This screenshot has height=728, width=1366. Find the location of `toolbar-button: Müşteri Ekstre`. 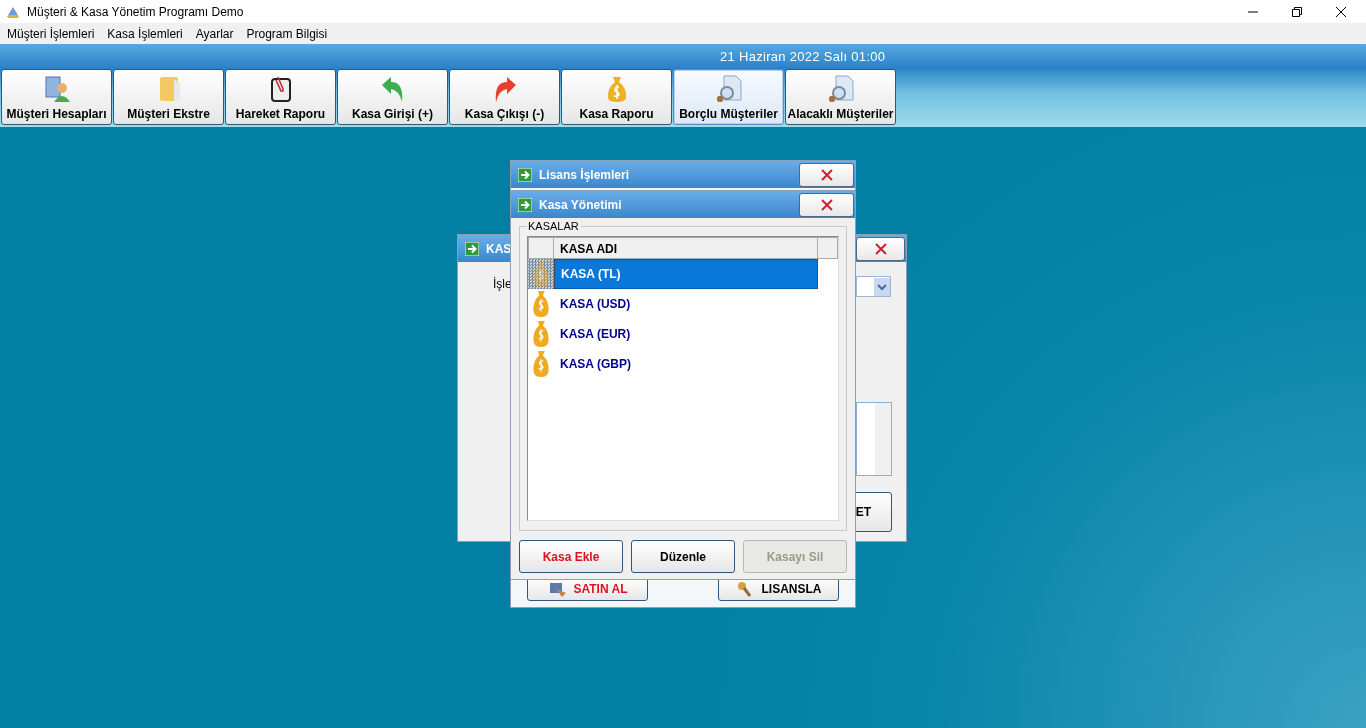

toolbar-button: Müşteri Ekstre is located at coordinates (168, 97).